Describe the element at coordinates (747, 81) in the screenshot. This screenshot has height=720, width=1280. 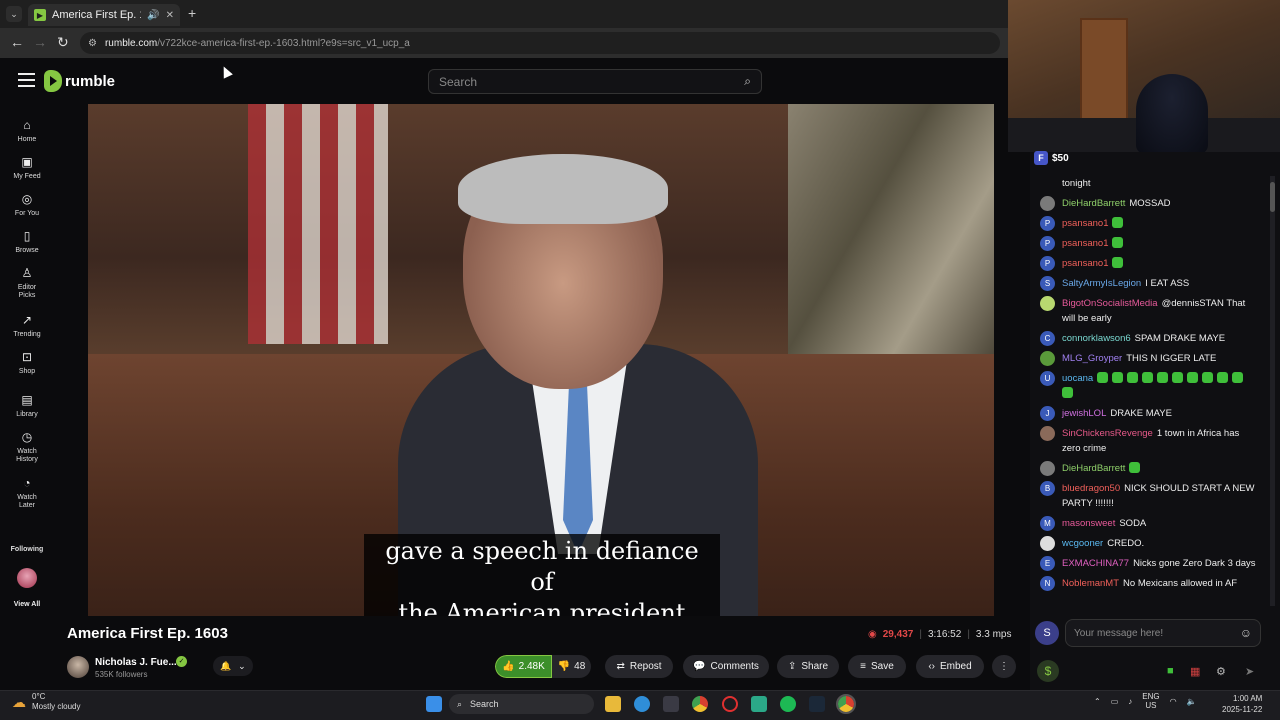
I see `search-icon: ⌕` at that location.